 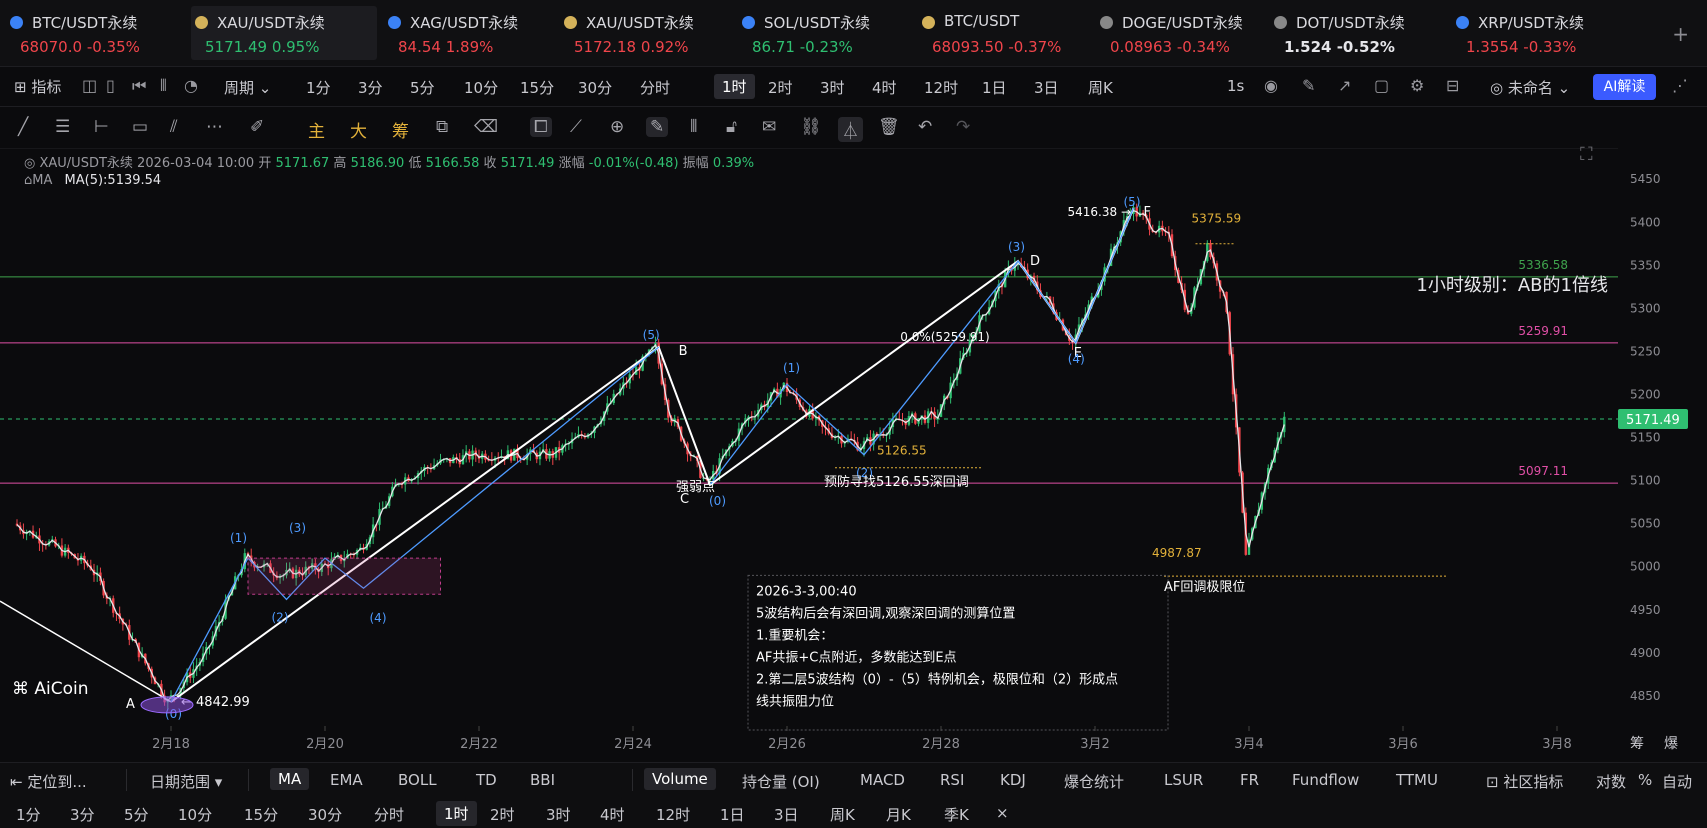 I want to click on hlines-tool-icon: ☰, so click(x=62, y=127).